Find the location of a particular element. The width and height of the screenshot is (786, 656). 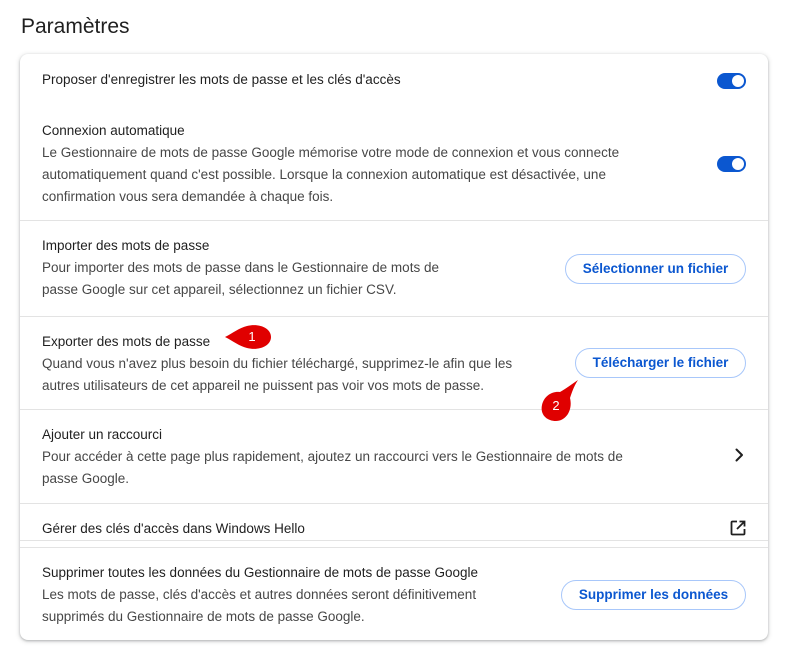

auto-signin-toggle is located at coordinates (731, 164).